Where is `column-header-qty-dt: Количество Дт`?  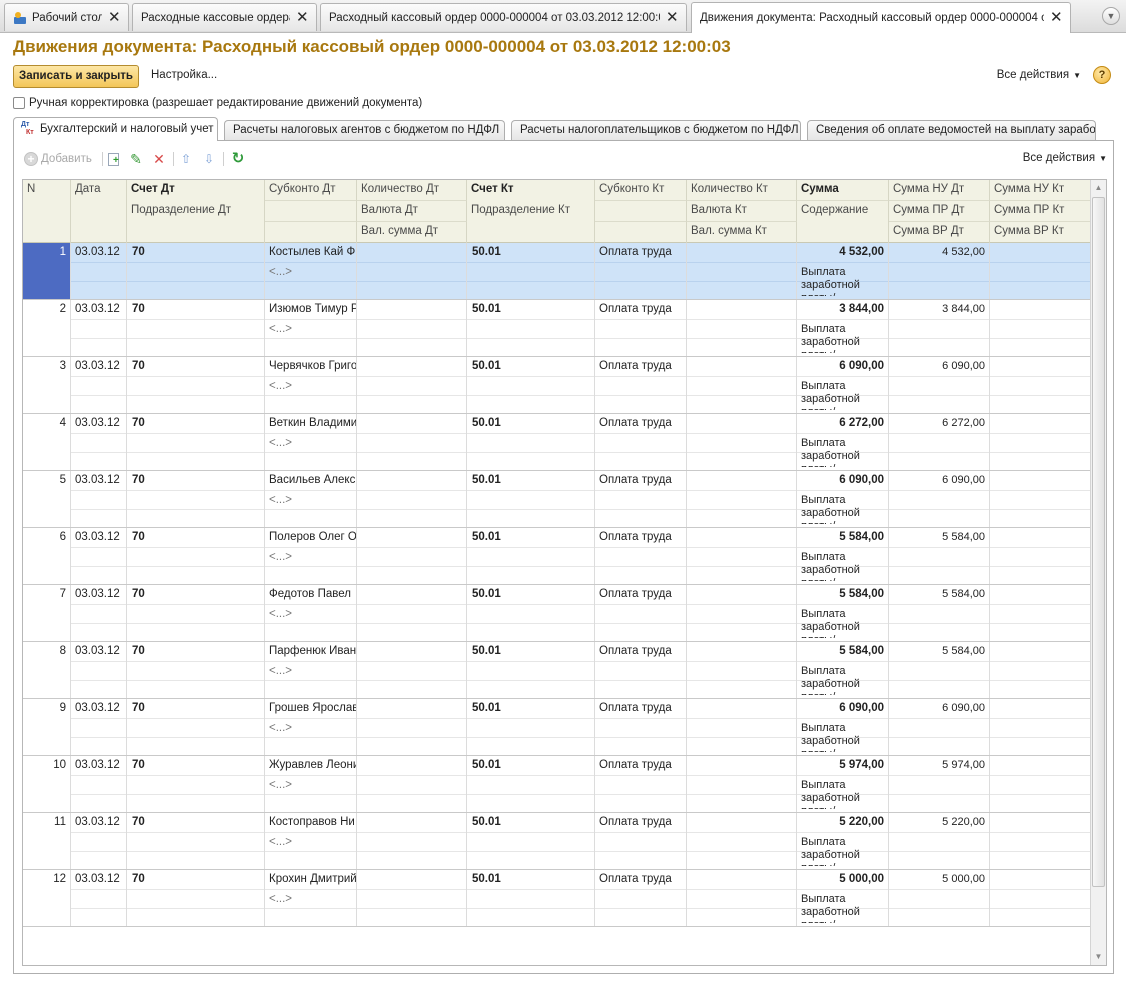
column-header-qty-dt: Количество Дт is located at coordinates (412, 190).